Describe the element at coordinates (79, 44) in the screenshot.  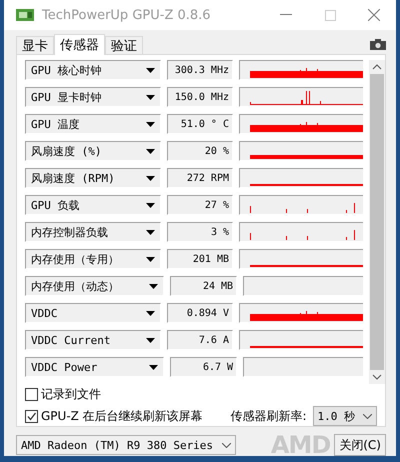
I see `tab: 传感器` at that location.